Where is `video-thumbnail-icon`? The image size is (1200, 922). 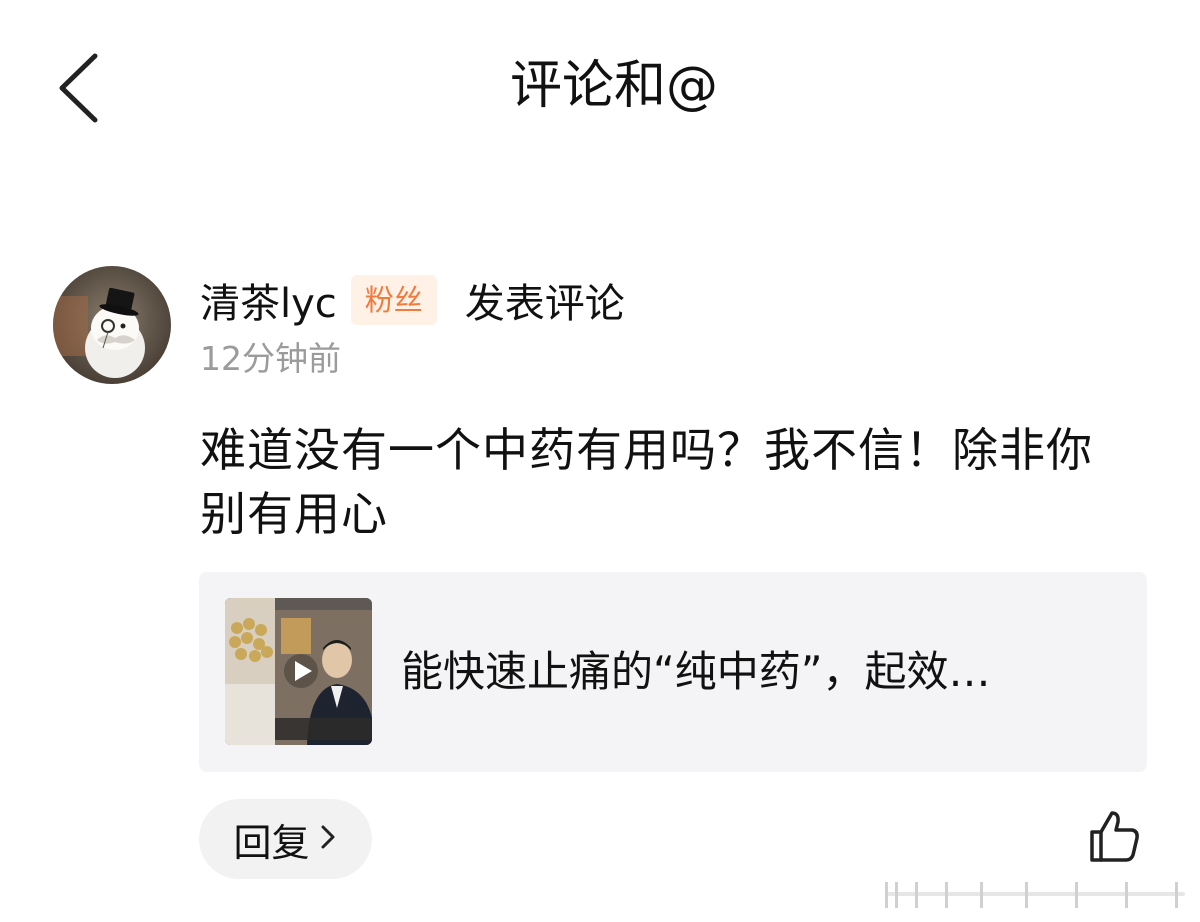
video-thumbnail-icon is located at coordinates (298, 671).